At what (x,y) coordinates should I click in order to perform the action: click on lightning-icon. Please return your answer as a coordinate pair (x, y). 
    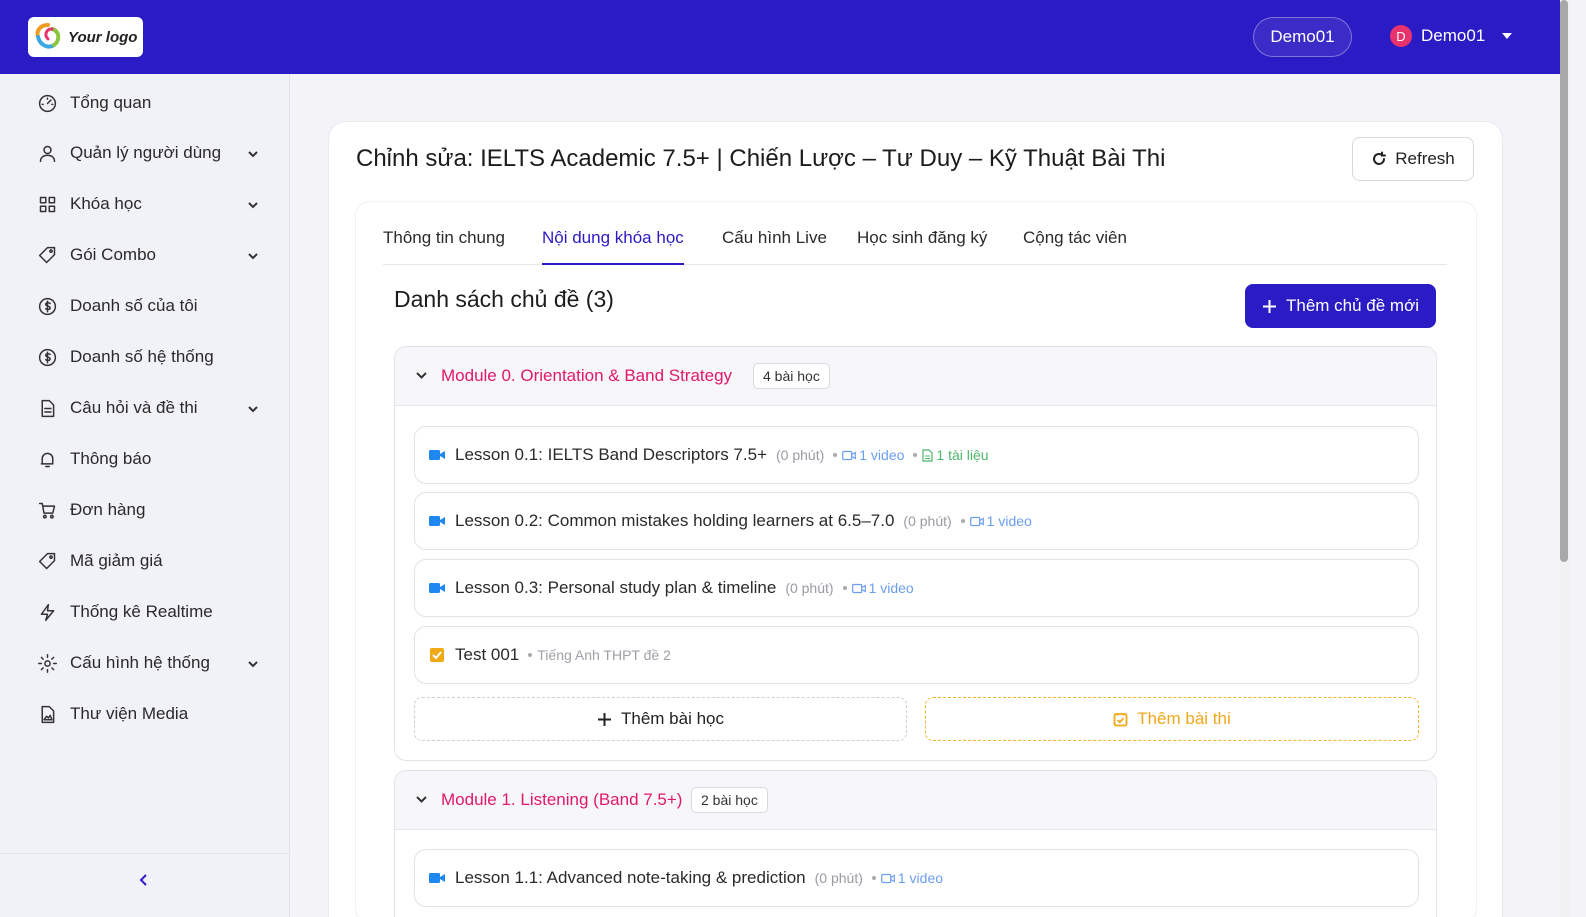
    Looking at the image, I should click on (47, 612).